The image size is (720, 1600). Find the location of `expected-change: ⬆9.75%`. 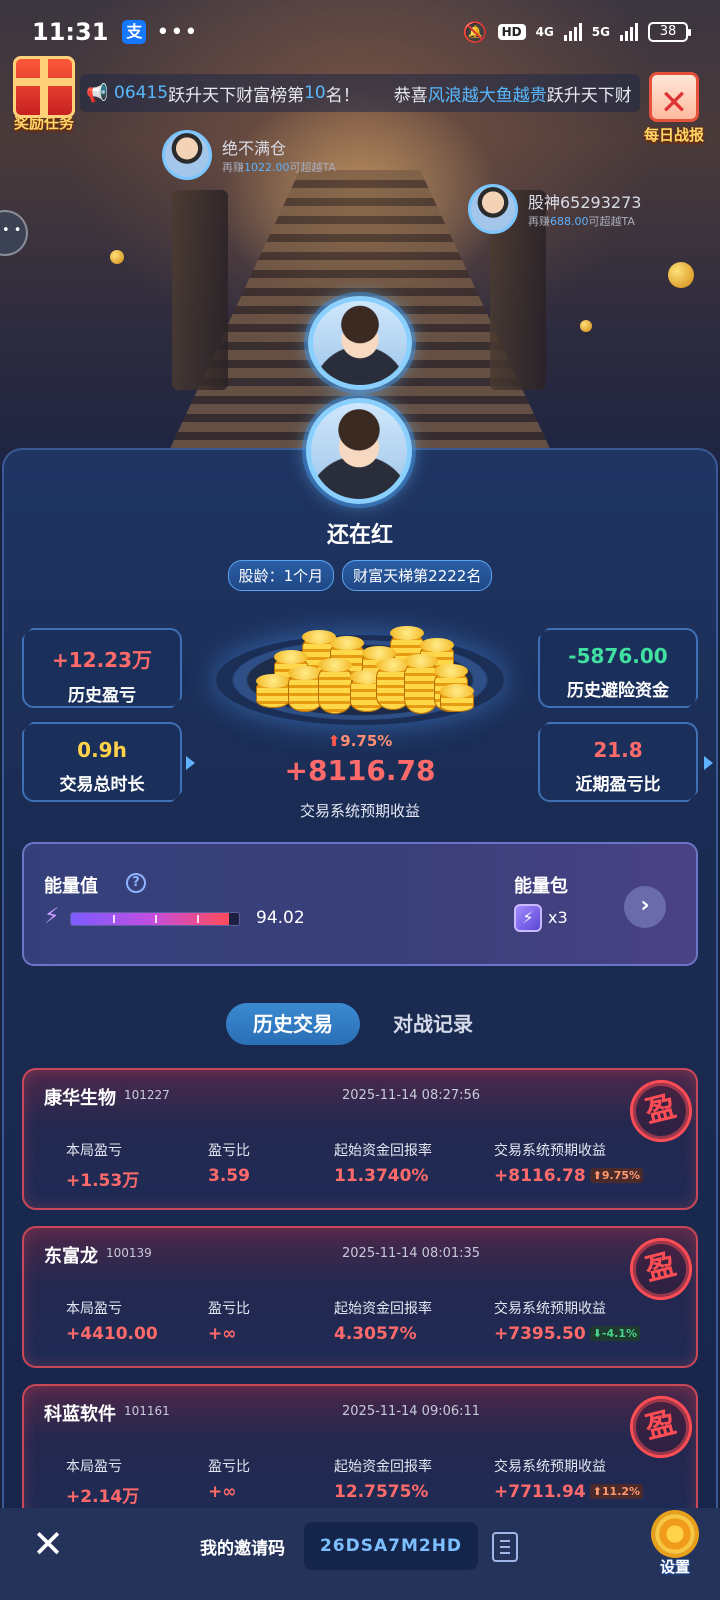

expected-change: ⬆9.75% is located at coordinates (360, 741).